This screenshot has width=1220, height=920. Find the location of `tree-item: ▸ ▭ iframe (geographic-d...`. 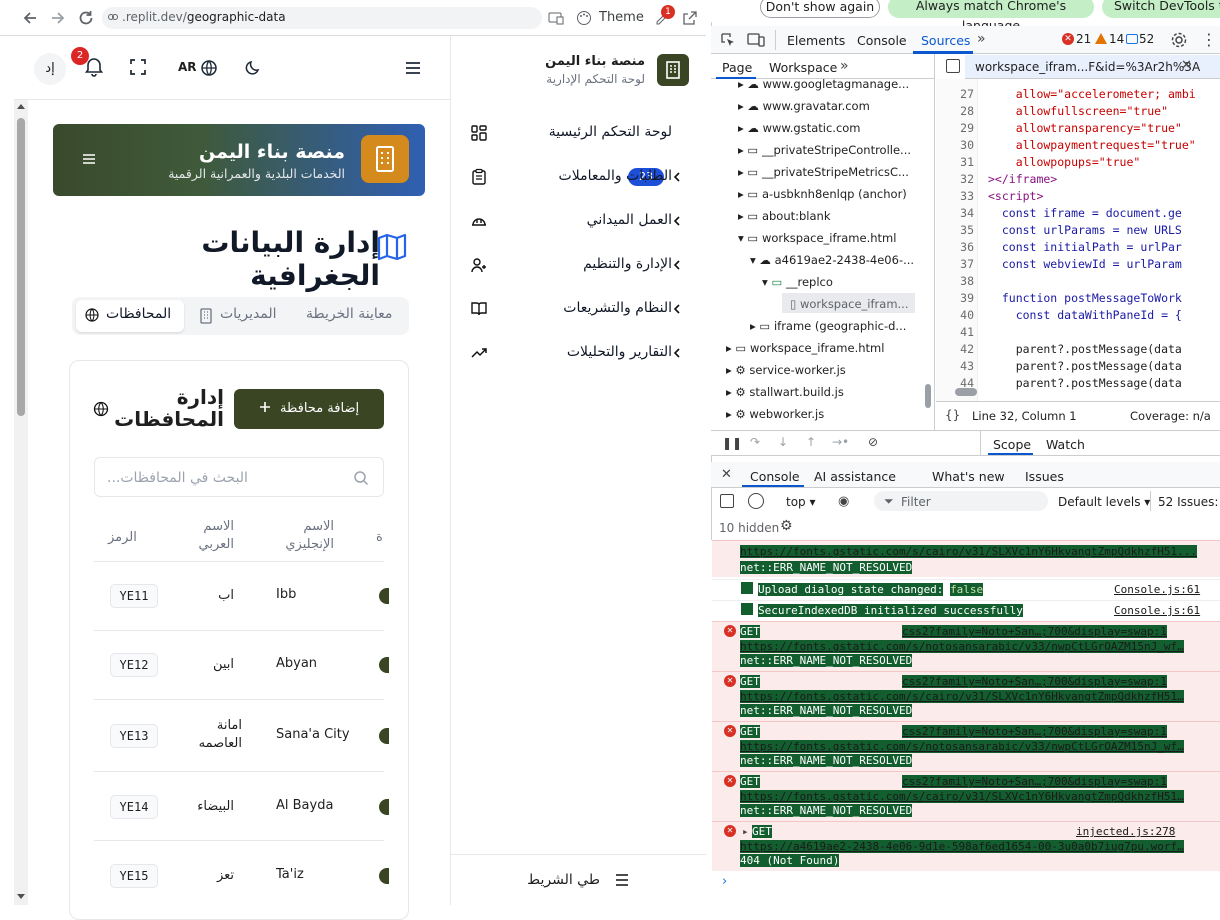

tree-item: ▸ ▭ iframe (geographic-d... is located at coordinates (828, 326).